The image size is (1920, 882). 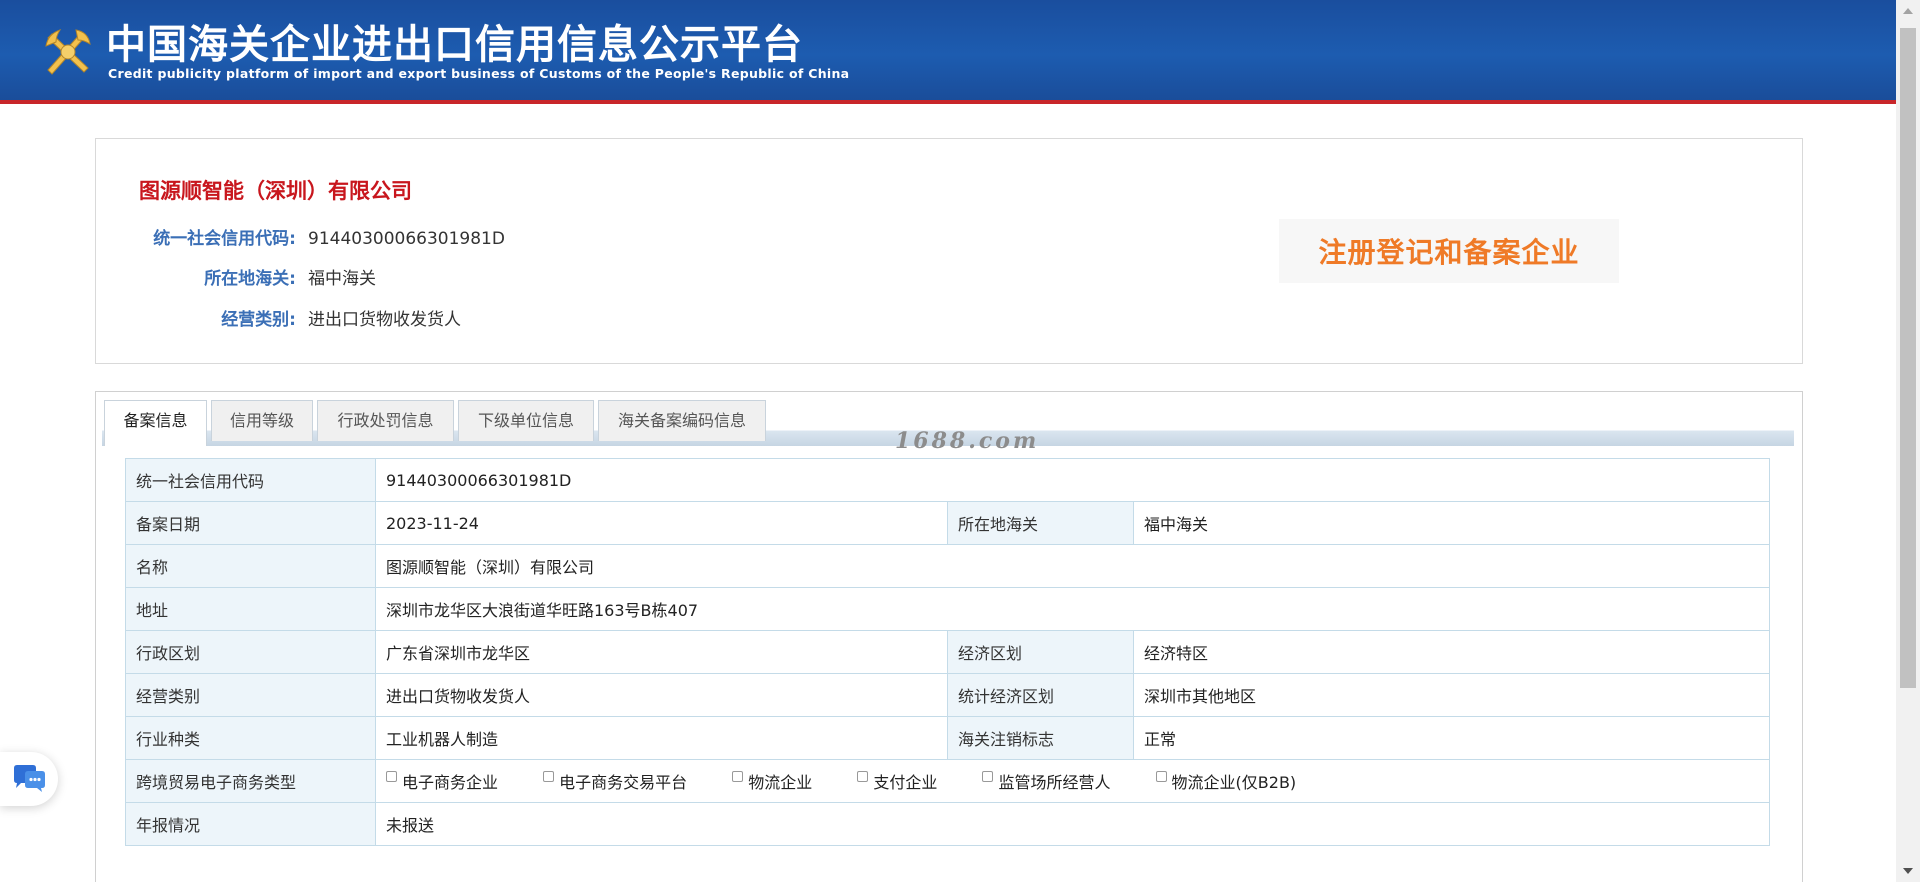 I want to click on table-row: 名称 图源顺智能（深圳）有限公司, so click(x=947, y=566).